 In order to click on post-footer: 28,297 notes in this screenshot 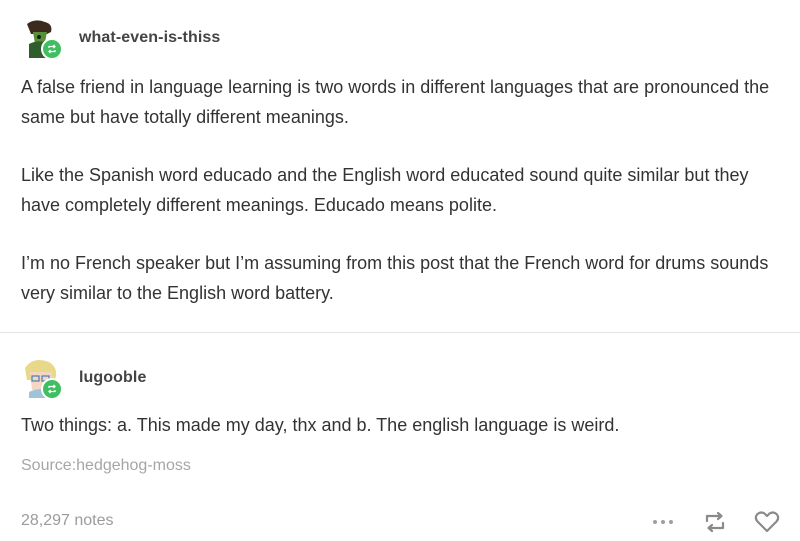, I will do `click(400, 520)`.